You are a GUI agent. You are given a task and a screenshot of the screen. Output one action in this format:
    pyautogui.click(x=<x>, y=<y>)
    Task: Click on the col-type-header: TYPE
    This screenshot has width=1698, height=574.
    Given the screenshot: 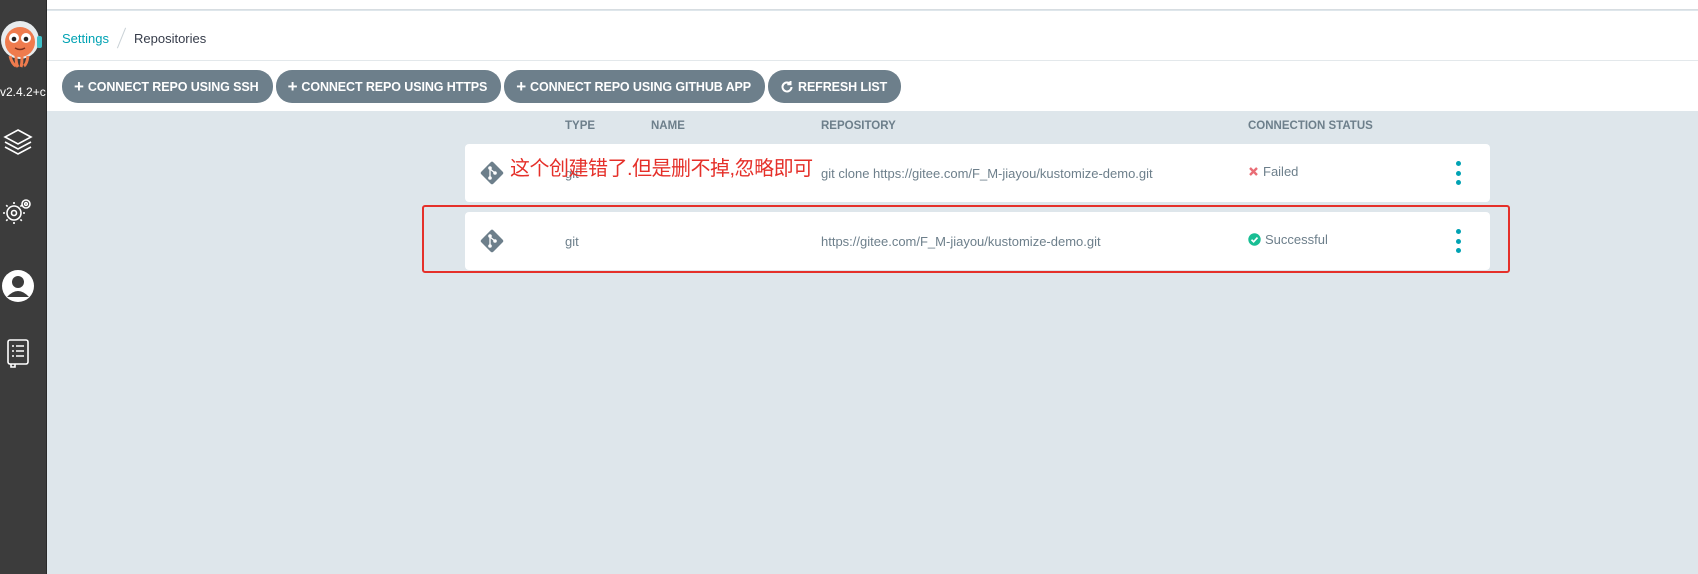 What is the action you would take?
    pyautogui.click(x=580, y=126)
    